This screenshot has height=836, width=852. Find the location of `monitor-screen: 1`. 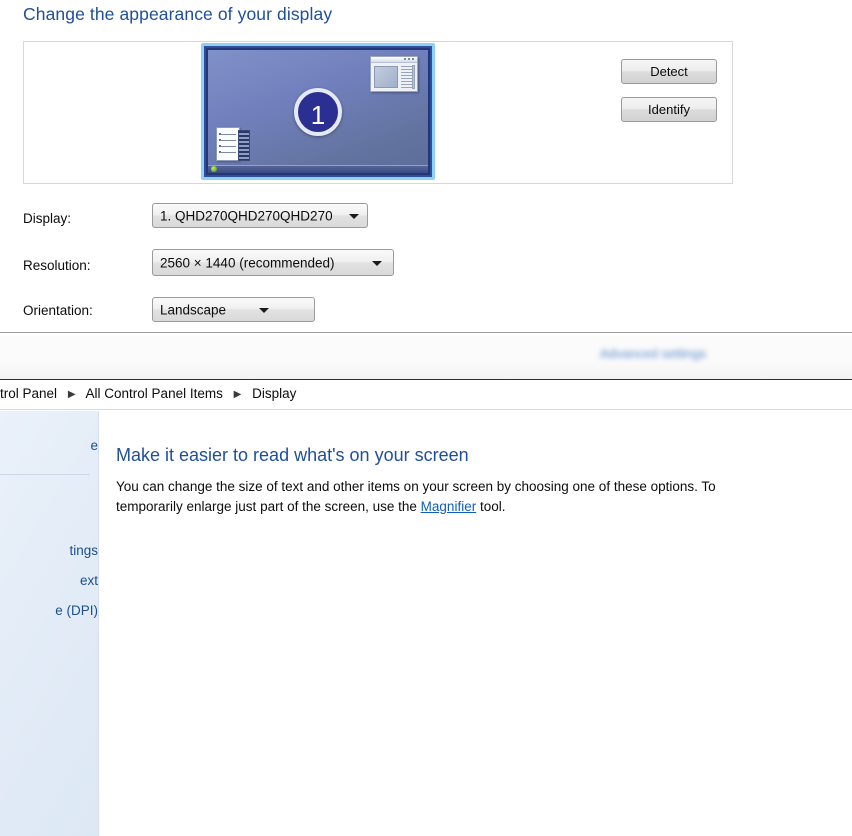

monitor-screen: 1 is located at coordinates (318, 111).